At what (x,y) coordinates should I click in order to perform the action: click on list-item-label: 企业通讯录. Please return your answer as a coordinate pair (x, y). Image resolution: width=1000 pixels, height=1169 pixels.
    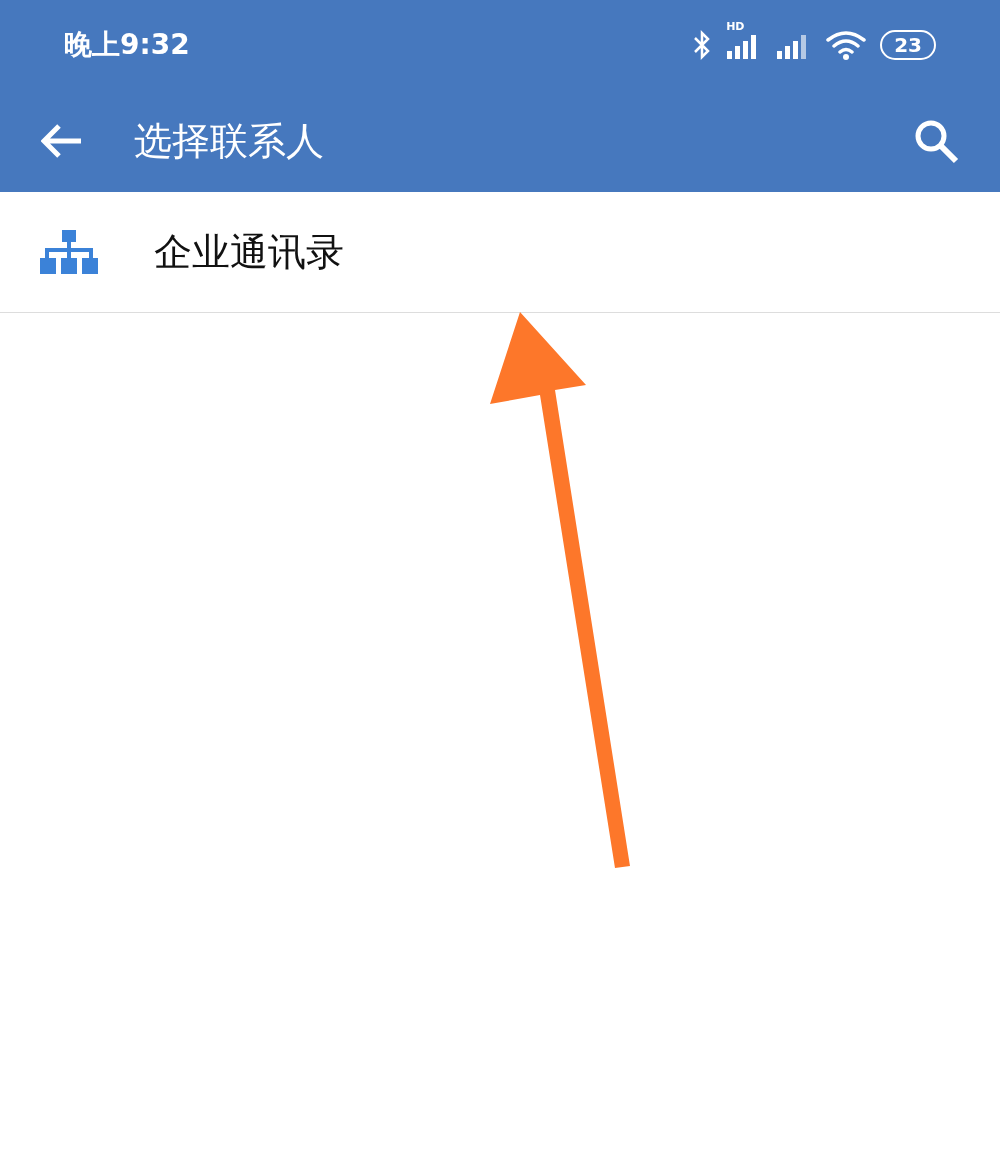
    Looking at the image, I should click on (249, 252).